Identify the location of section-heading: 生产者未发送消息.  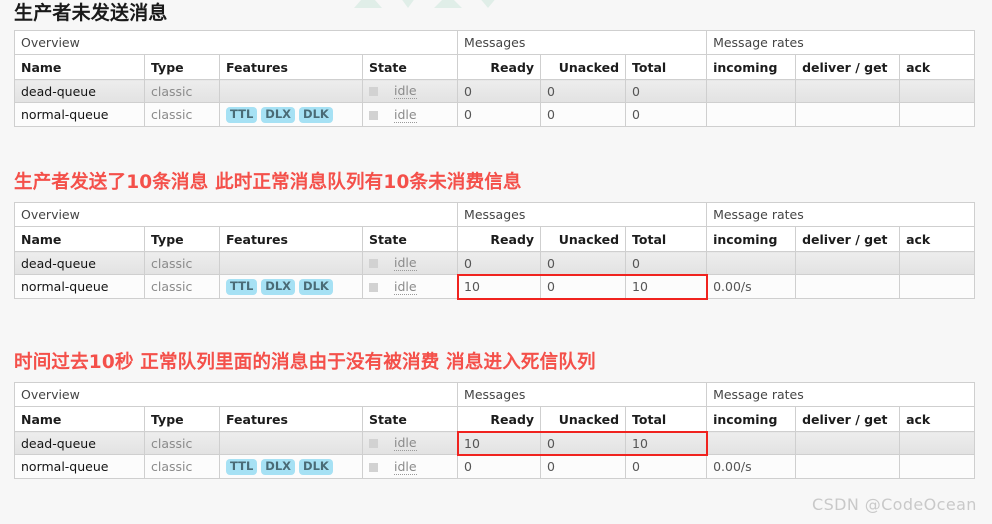
(91, 13).